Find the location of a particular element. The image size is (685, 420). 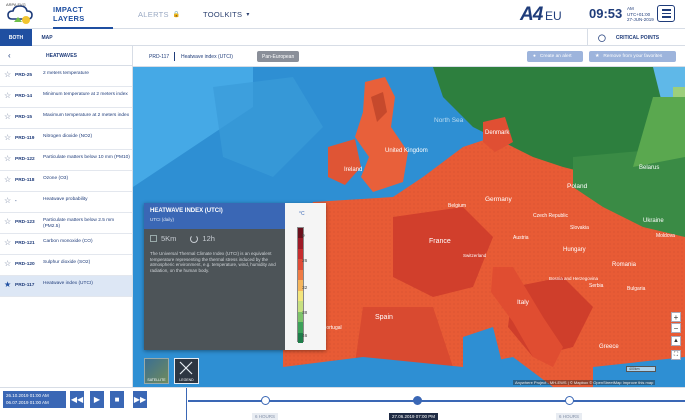

sidebar-item-code: PRD-118 is located at coordinates (25, 180).